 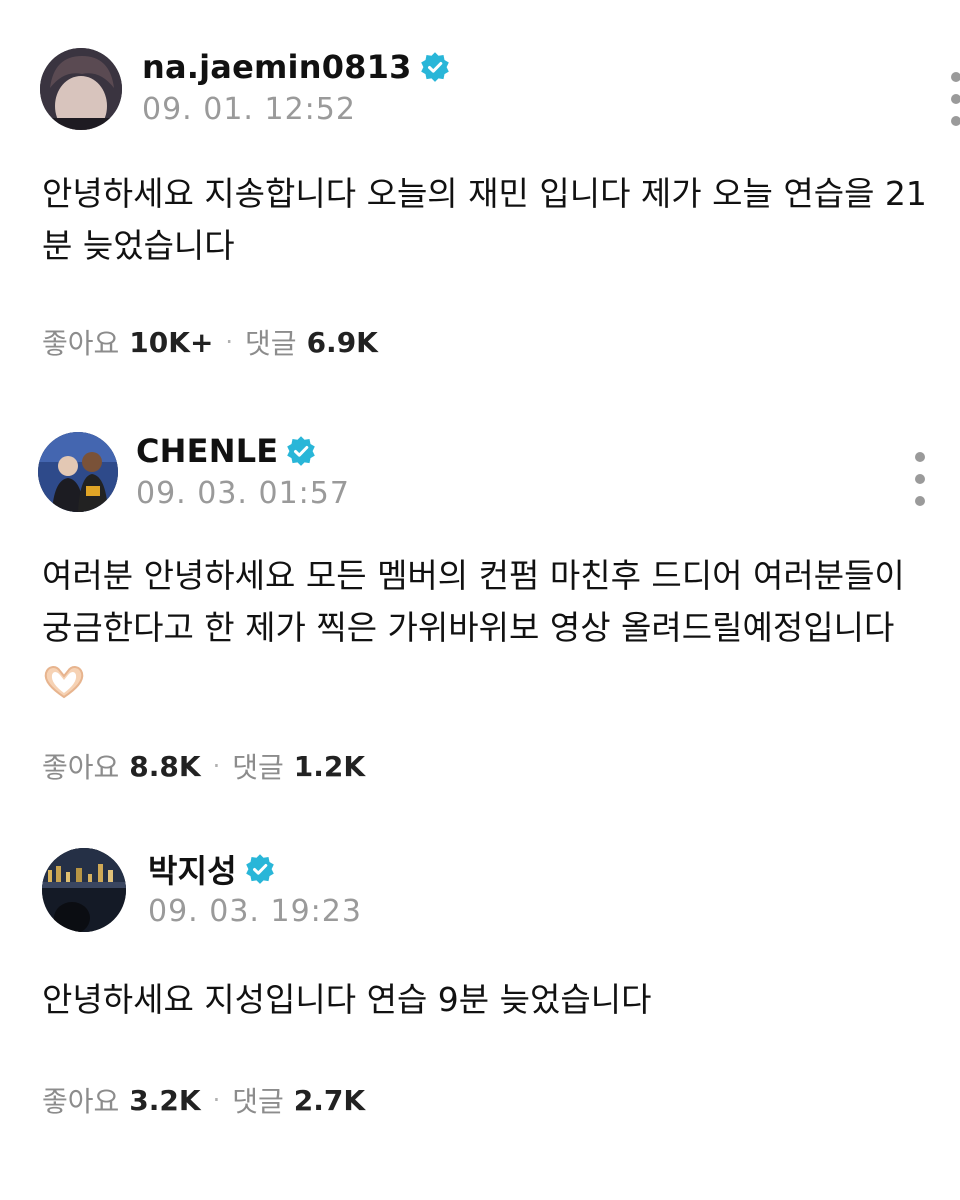 I want to click on comments-count: 2.7K, so click(x=329, y=1100).